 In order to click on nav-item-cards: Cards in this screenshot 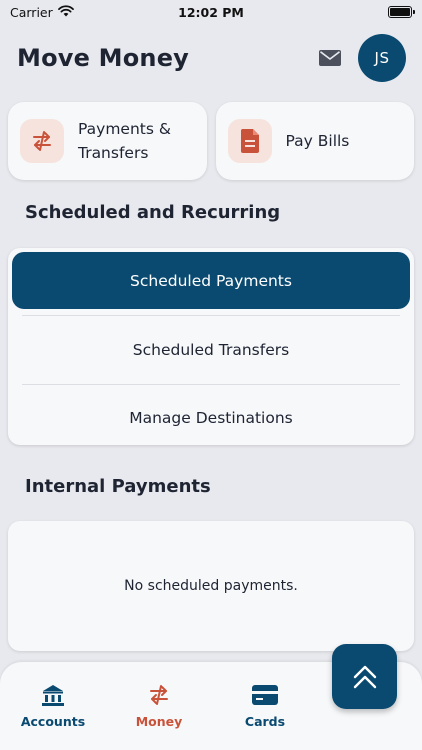, I will do `click(265, 716)`.